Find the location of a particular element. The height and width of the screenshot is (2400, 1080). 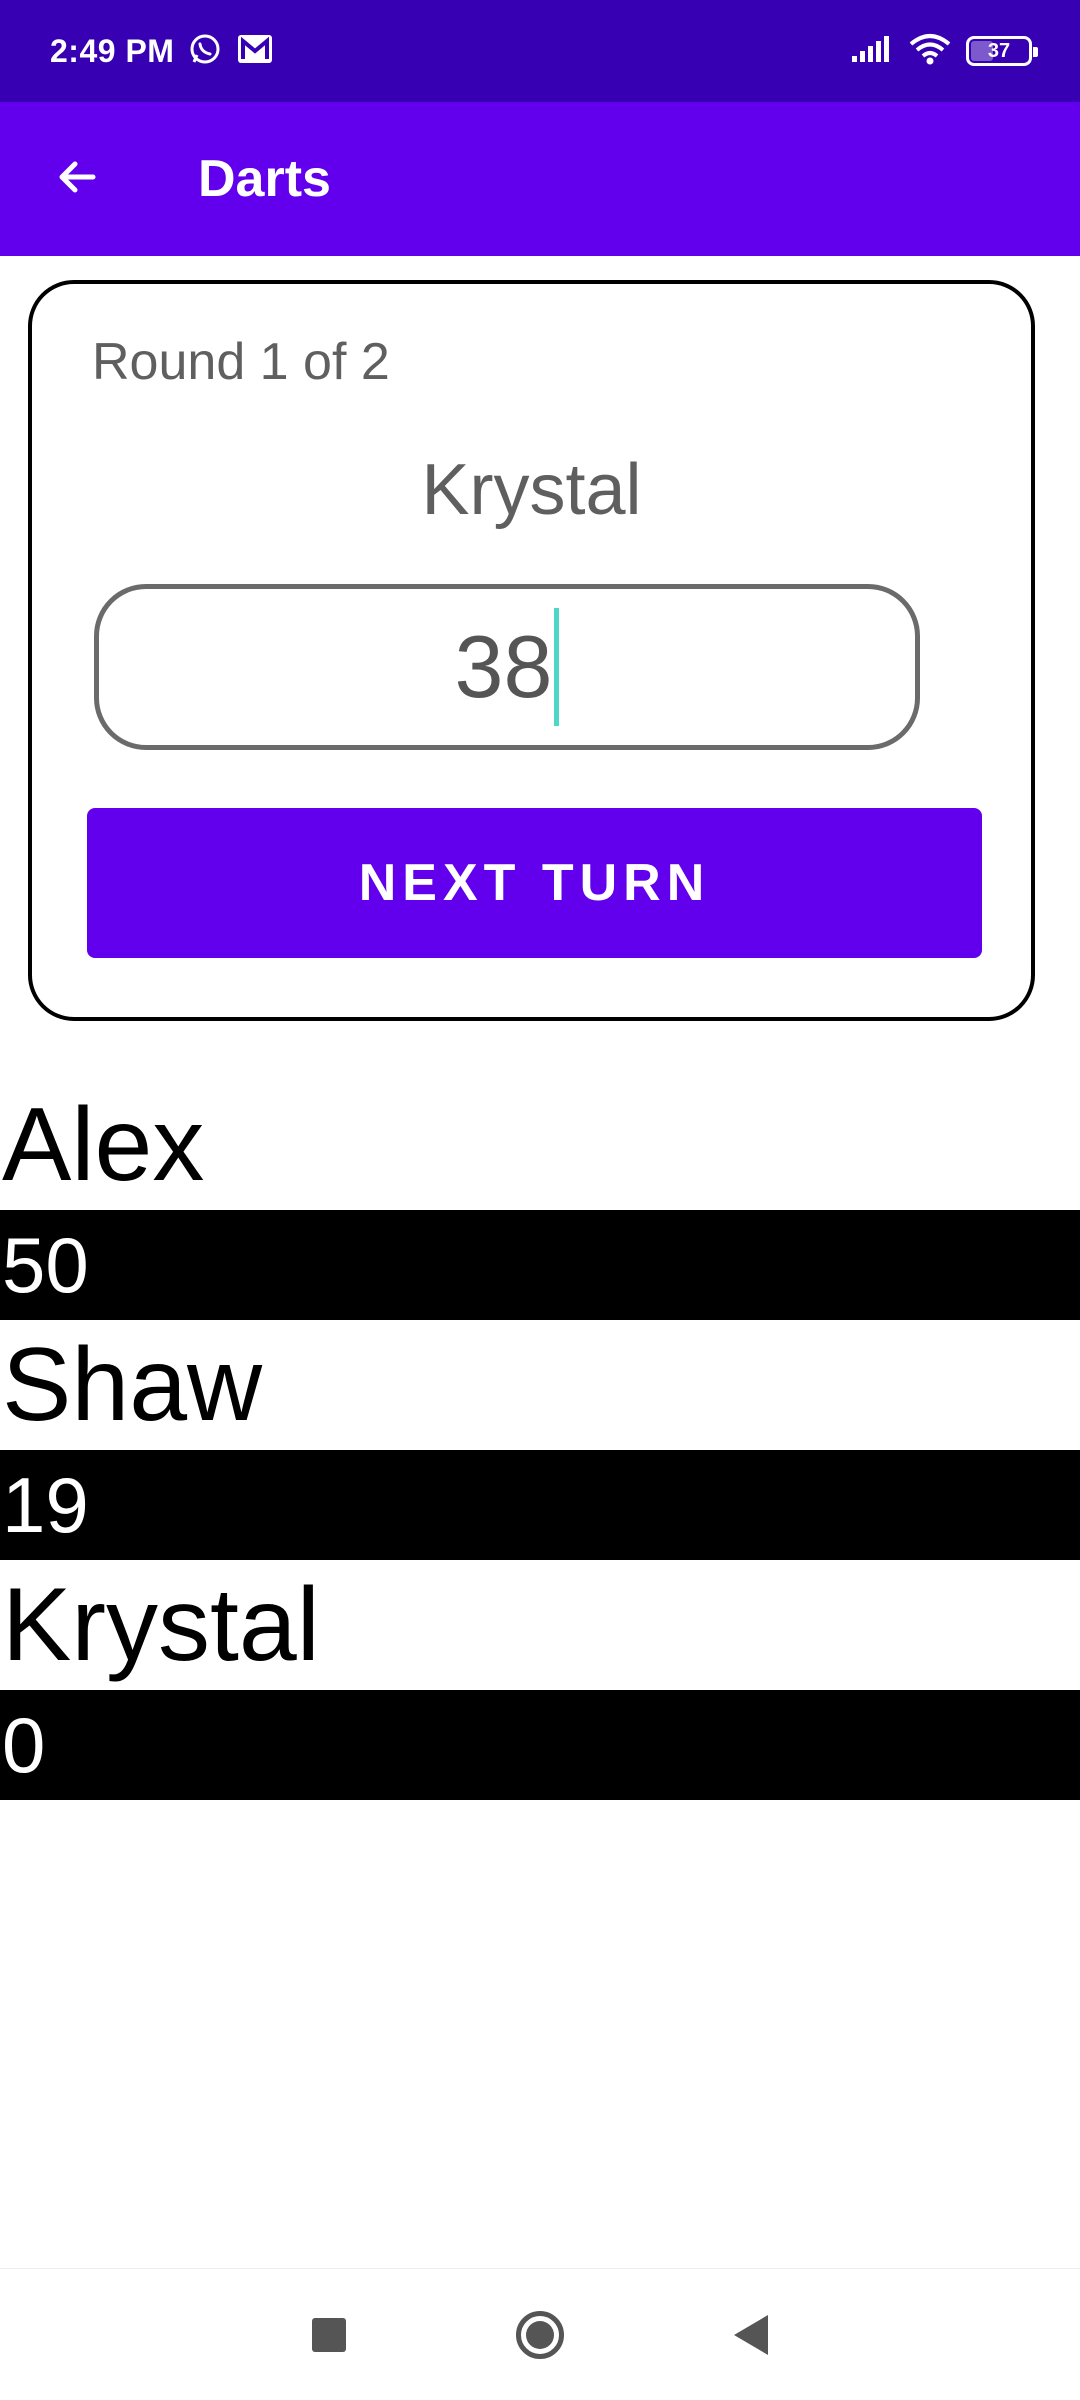

list-item: Shaw 19 is located at coordinates (540, 1440).